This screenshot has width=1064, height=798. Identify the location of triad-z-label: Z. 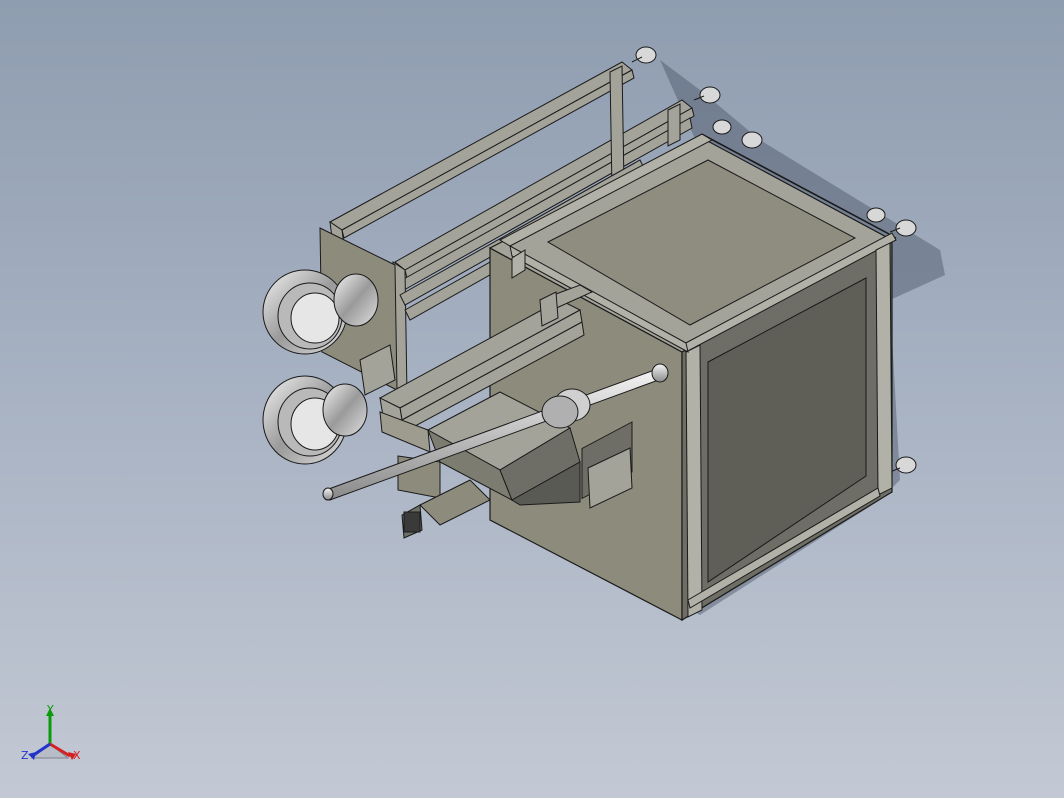
(25, 755).